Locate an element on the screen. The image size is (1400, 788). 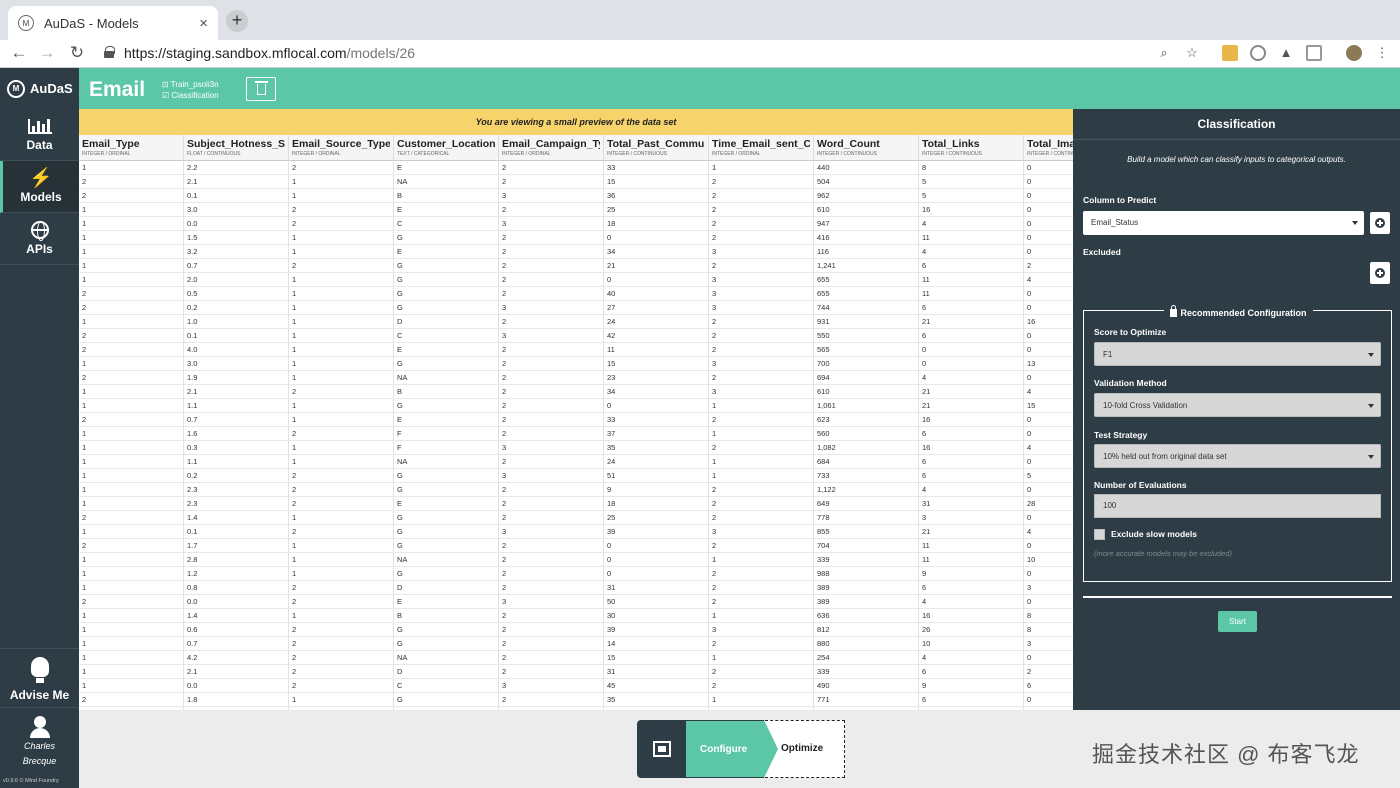
bookmark-star-icon: ☆ is located at coordinates (1192, 53).